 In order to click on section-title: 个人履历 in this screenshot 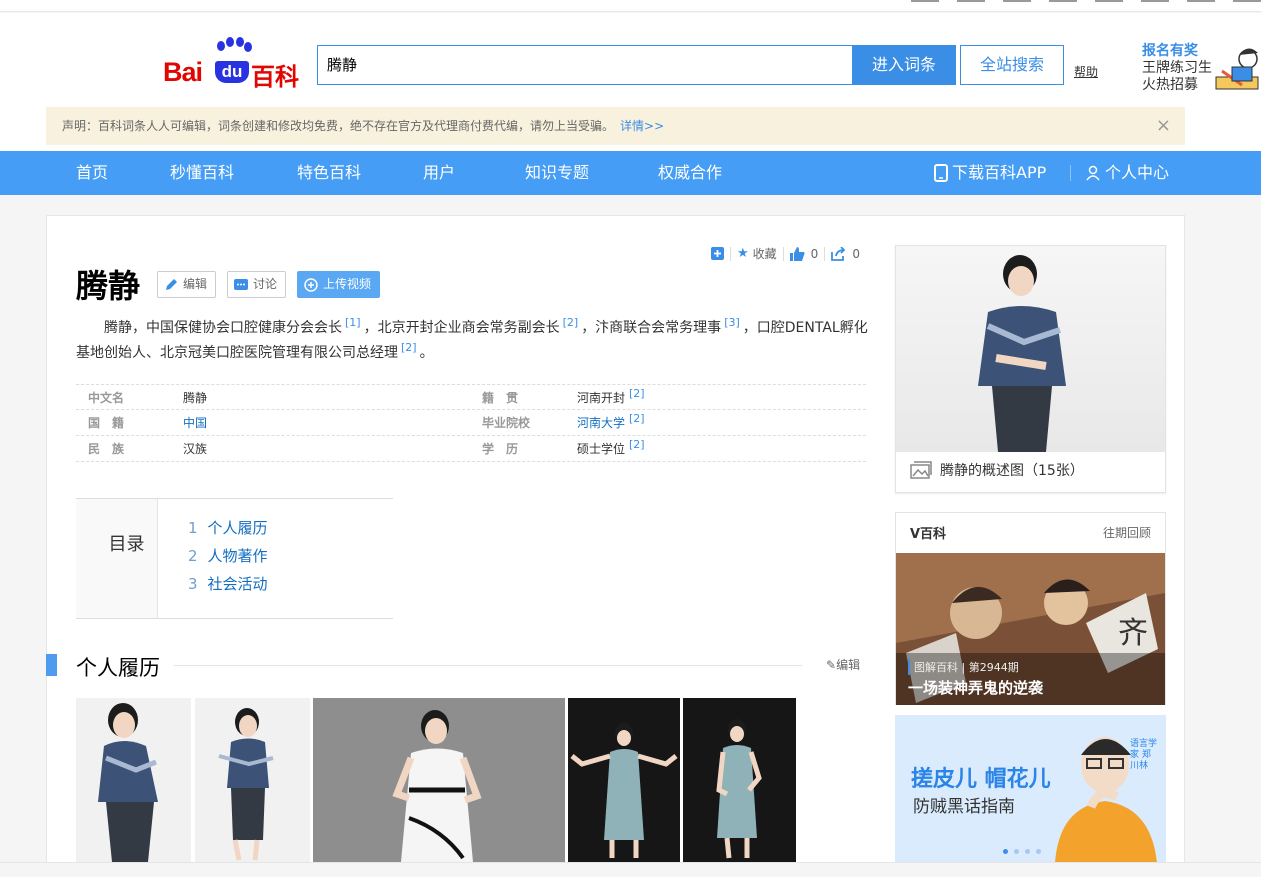, I will do `click(118, 668)`.